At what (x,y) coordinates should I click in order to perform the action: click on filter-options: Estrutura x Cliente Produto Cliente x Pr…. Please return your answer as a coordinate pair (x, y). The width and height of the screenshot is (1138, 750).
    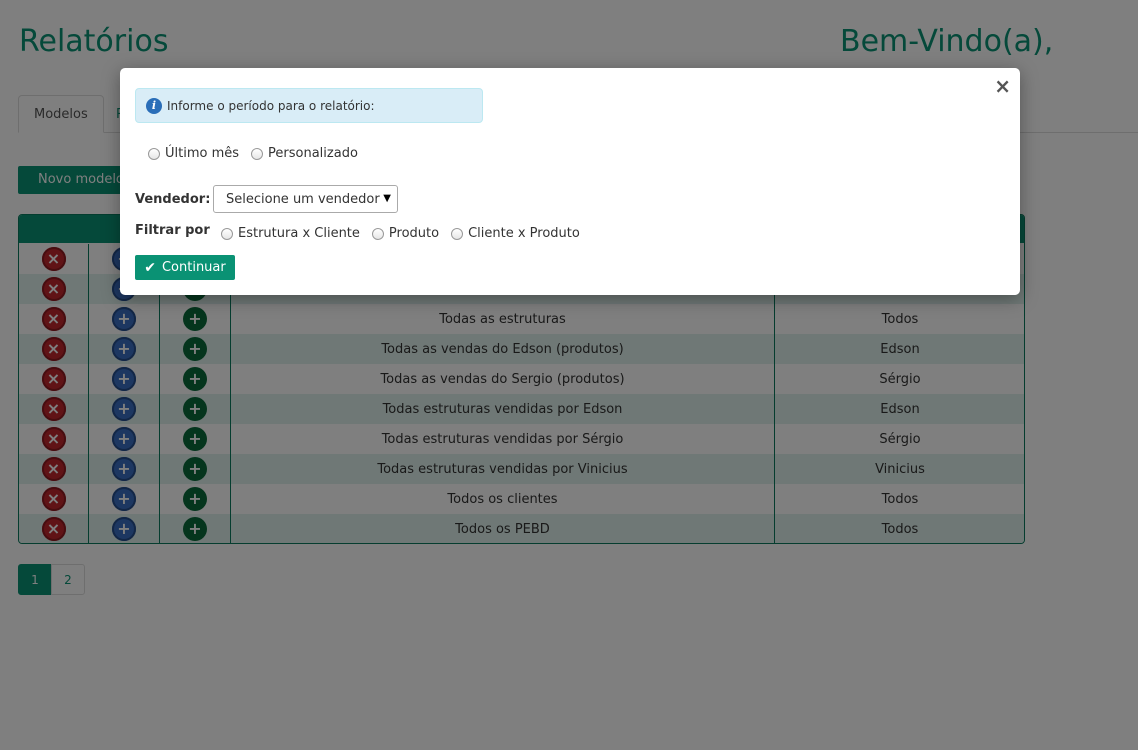
    Looking at the image, I should click on (406, 233).